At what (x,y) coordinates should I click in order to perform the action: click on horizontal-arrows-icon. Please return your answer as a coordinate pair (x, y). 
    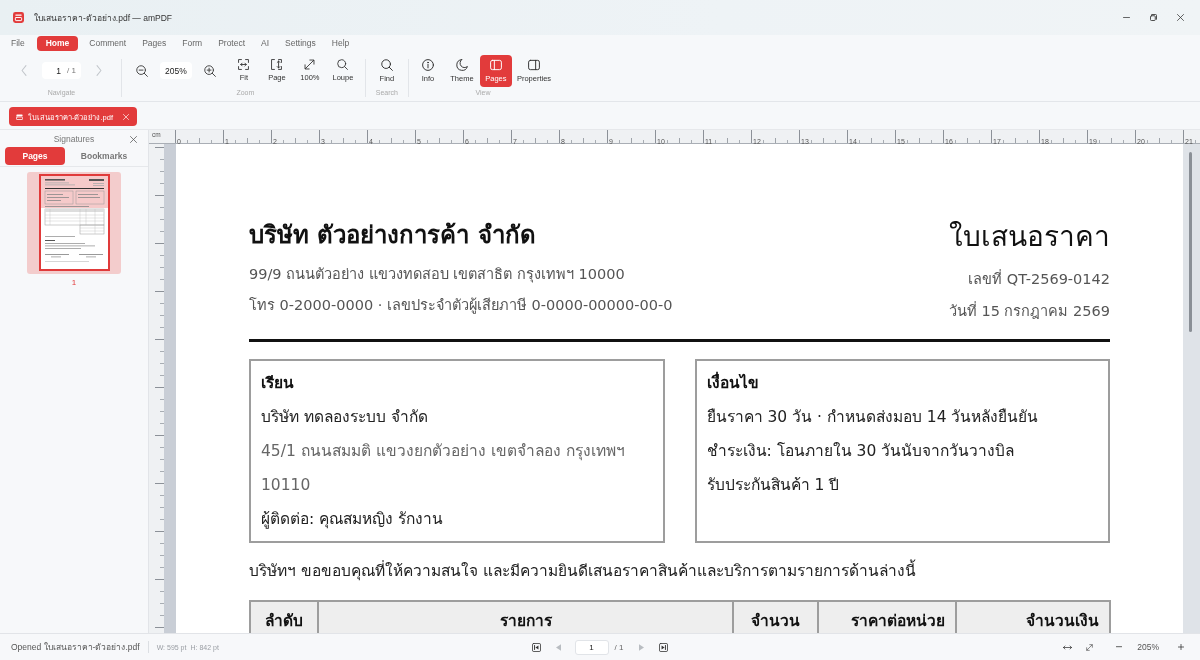
    Looking at the image, I should click on (1067, 647).